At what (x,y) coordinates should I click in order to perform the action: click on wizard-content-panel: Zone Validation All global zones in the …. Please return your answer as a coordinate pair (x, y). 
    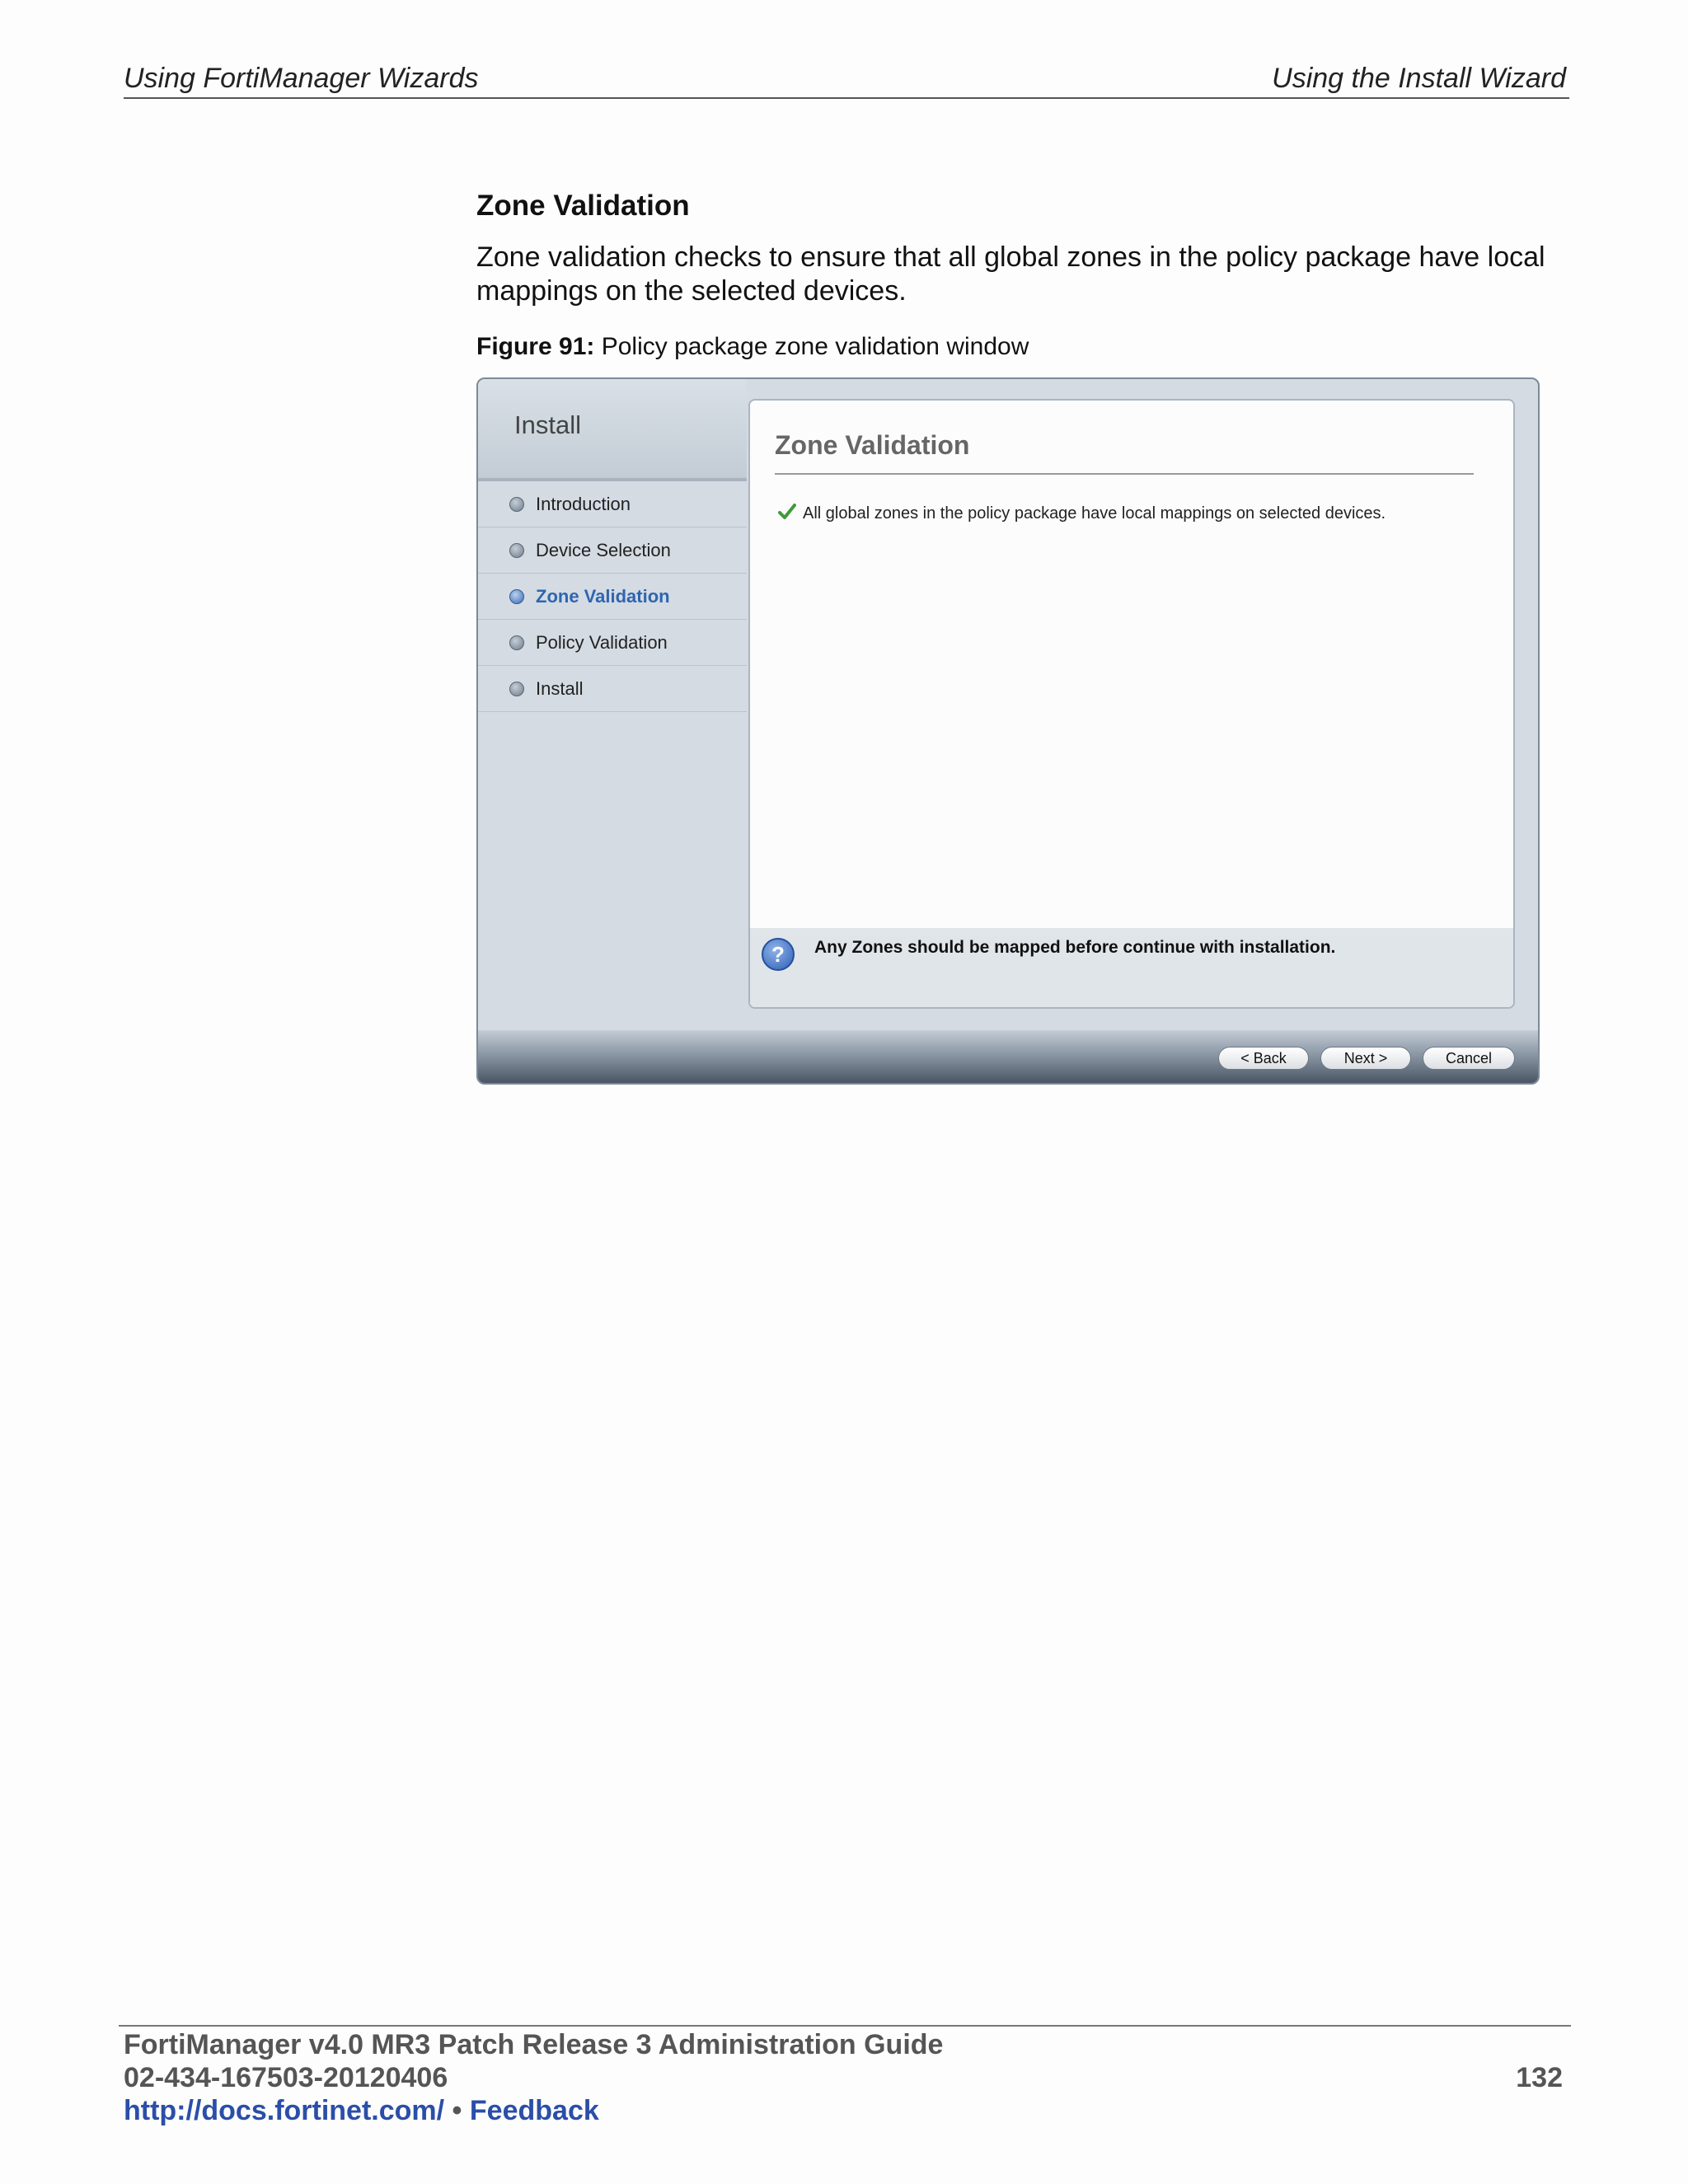
    Looking at the image, I should click on (1132, 704).